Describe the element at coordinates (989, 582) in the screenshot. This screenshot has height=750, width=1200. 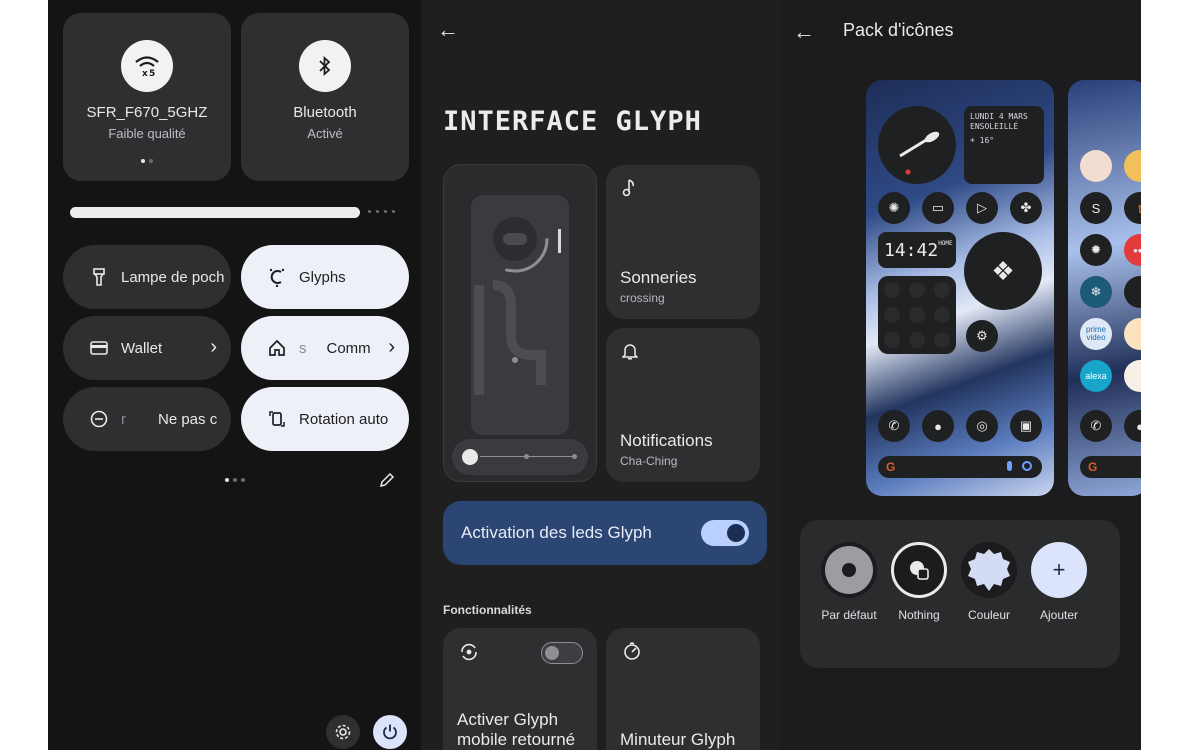
I see `option-color: Couleur` at that location.